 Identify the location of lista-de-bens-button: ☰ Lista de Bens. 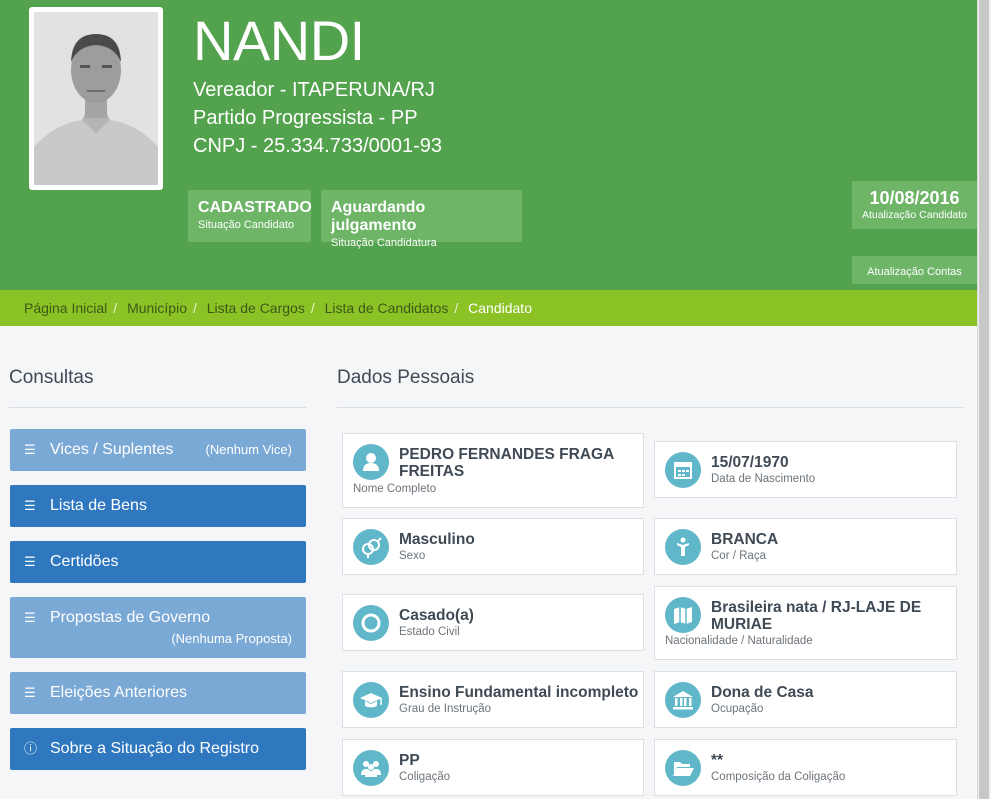
(158, 506).